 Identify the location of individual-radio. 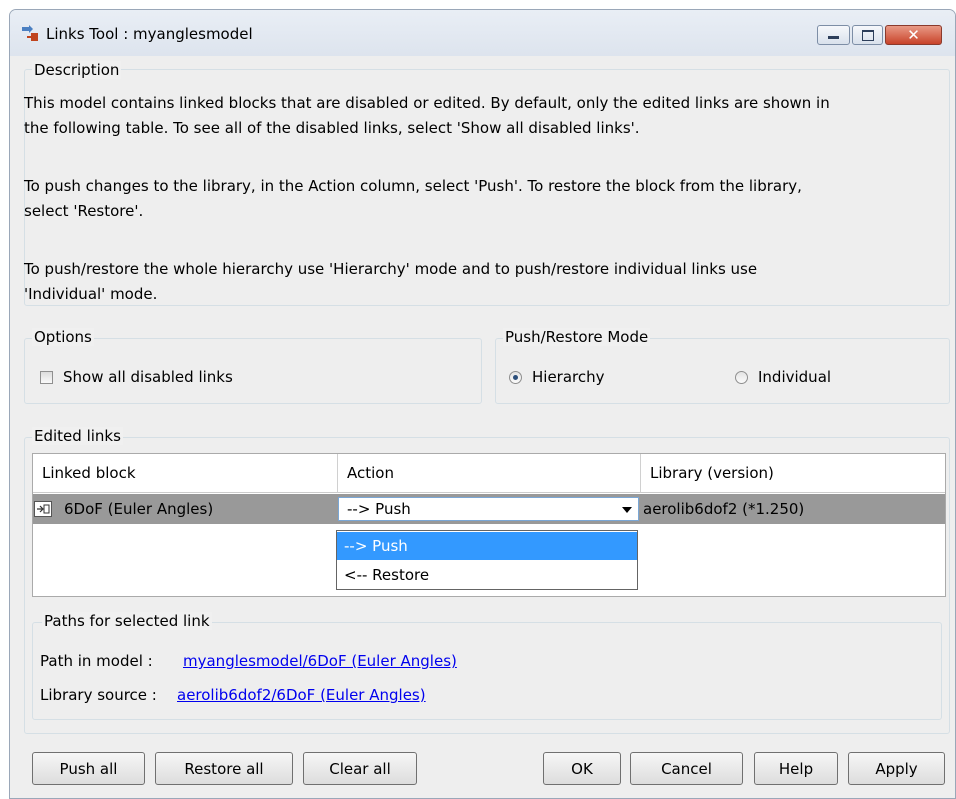
(741, 377).